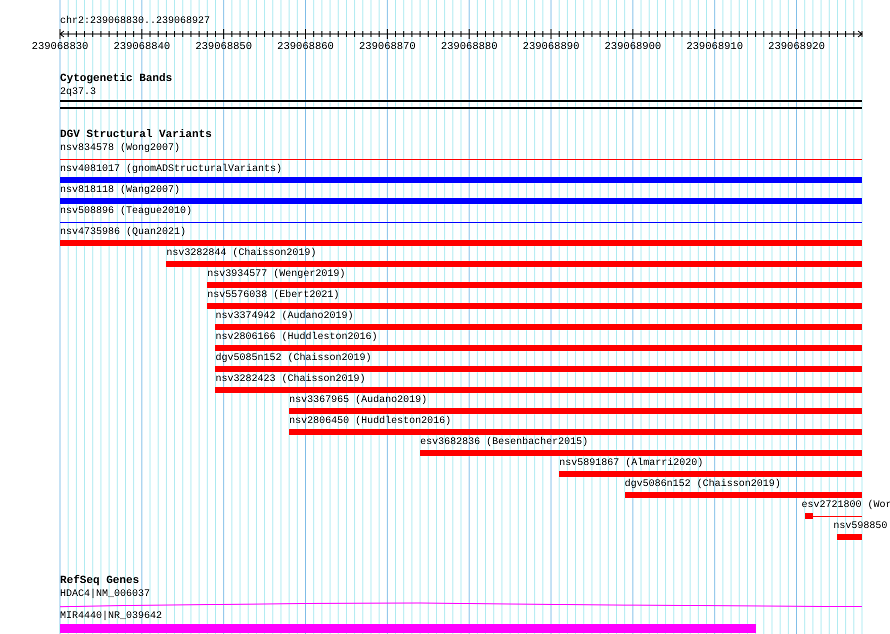 The image size is (890, 634). Describe the element at coordinates (100, 581) in the screenshot. I see `track-title: RefSeq Genes` at that location.